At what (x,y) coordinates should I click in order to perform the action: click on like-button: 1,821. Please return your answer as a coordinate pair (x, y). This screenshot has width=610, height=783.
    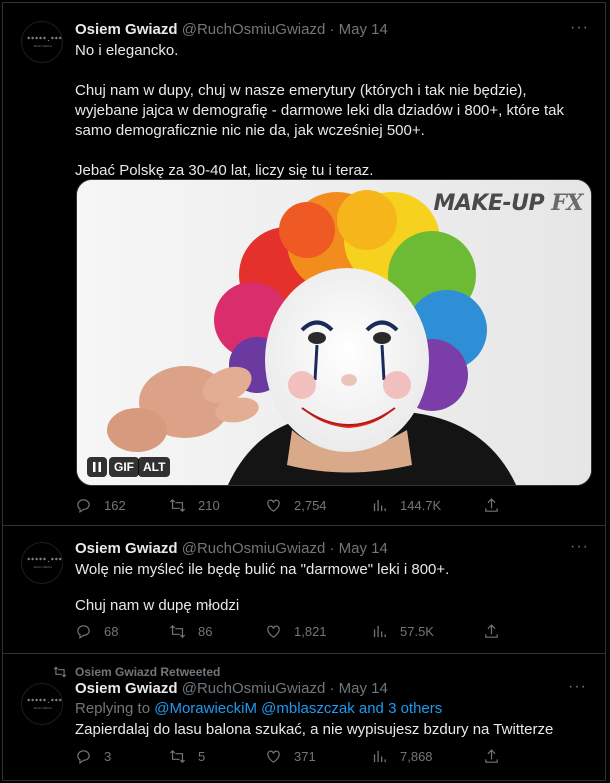
    Looking at the image, I should click on (296, 631).